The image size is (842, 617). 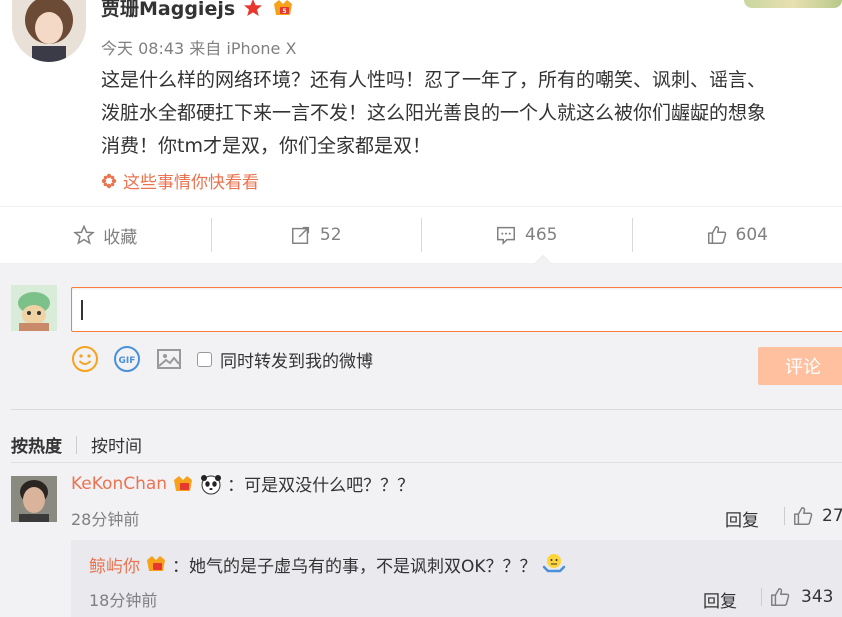 I want to click on related-link: 这些事情你快看看, so click(x=180, y=180).